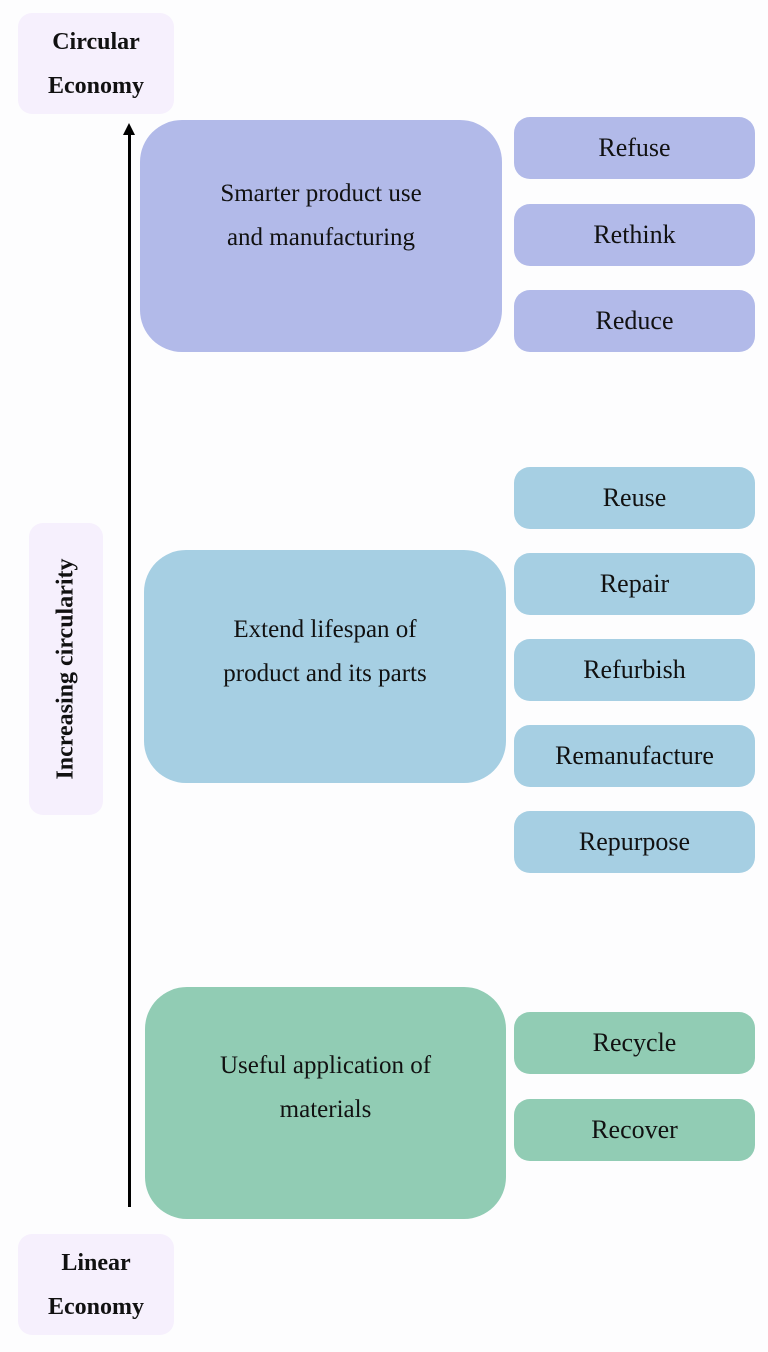 The width and height of the screenshot is (768, 1352). Describe the element at coordinates (129, 669) in the screenshot. I see `circularity-axis-arrow` at that location.